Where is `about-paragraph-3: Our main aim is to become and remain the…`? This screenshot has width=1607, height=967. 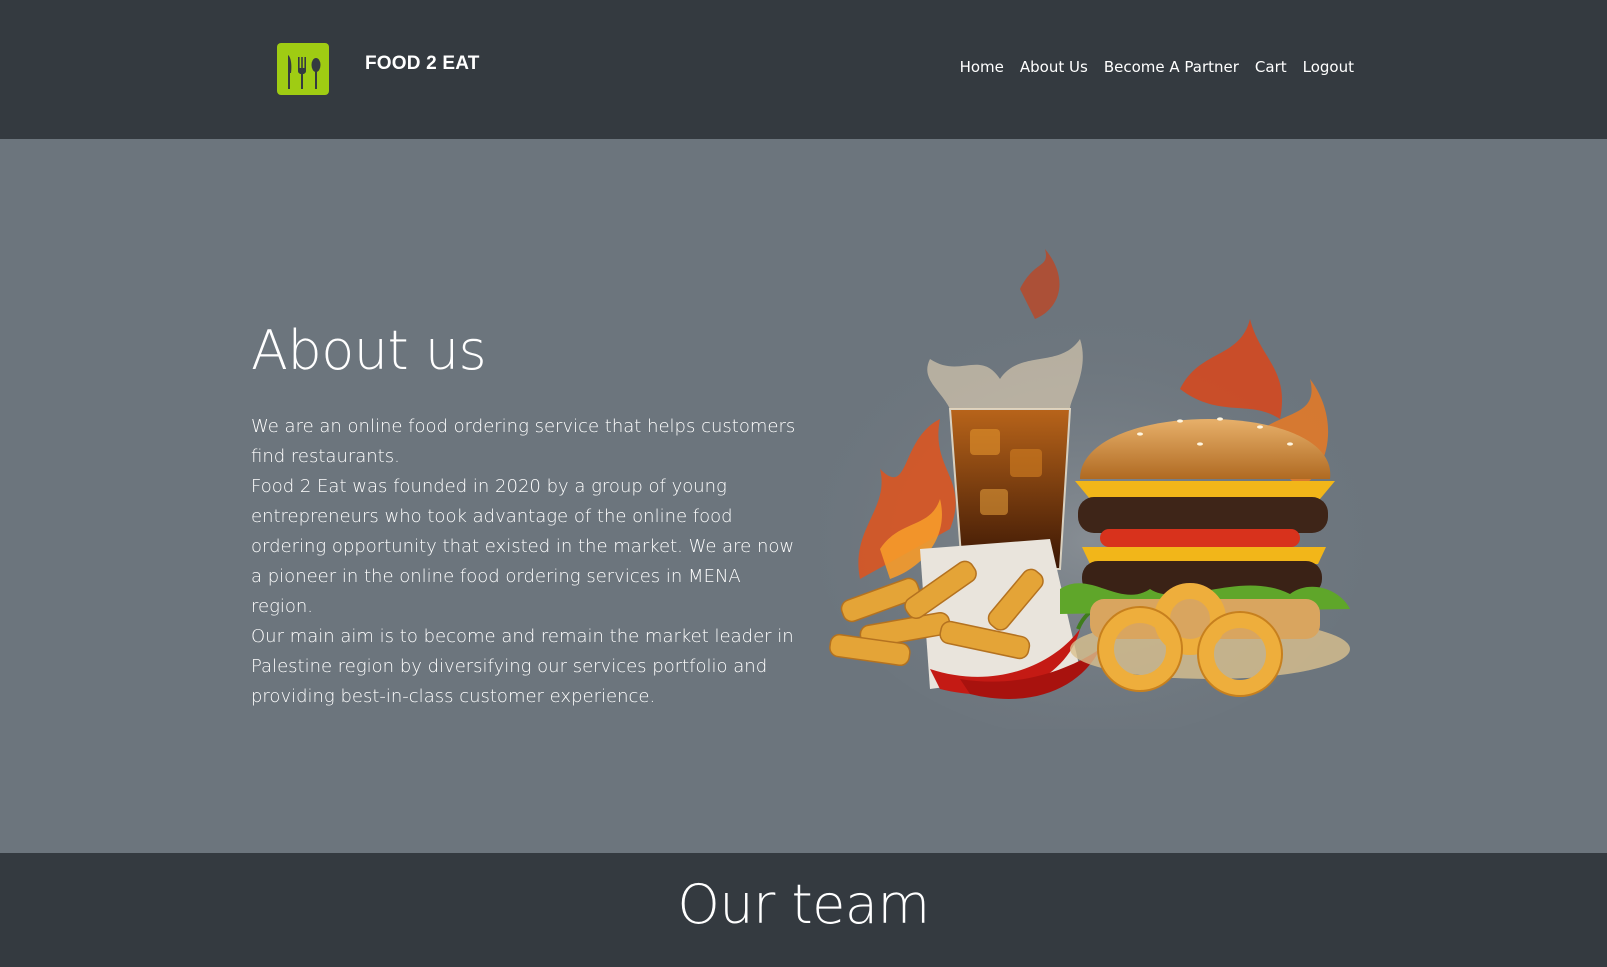
about-paragraph-3: Our main aim is to become and remain the… is located at coordinates (522, 666).